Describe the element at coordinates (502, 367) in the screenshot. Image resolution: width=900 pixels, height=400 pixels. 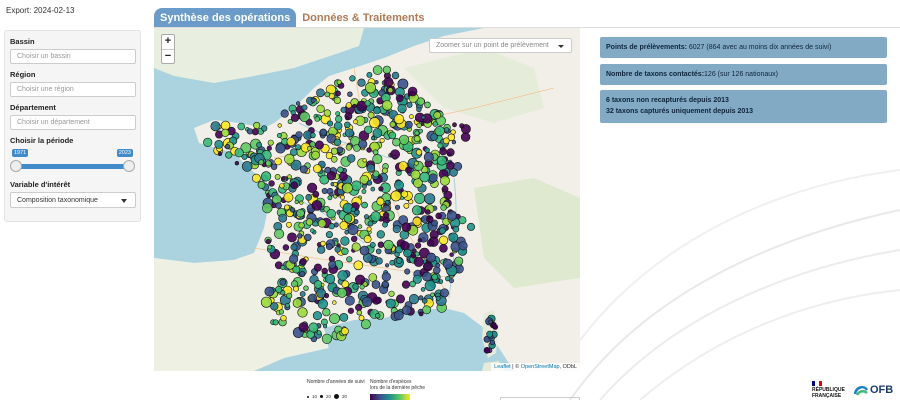
I see `leaflet-link: Leaflet` at that location.